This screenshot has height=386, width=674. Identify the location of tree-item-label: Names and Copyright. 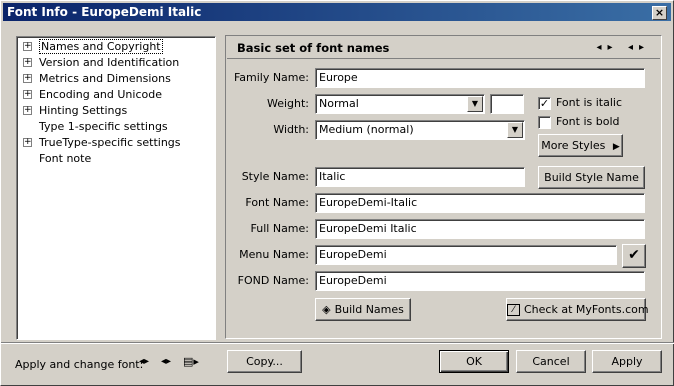
(101, 46).